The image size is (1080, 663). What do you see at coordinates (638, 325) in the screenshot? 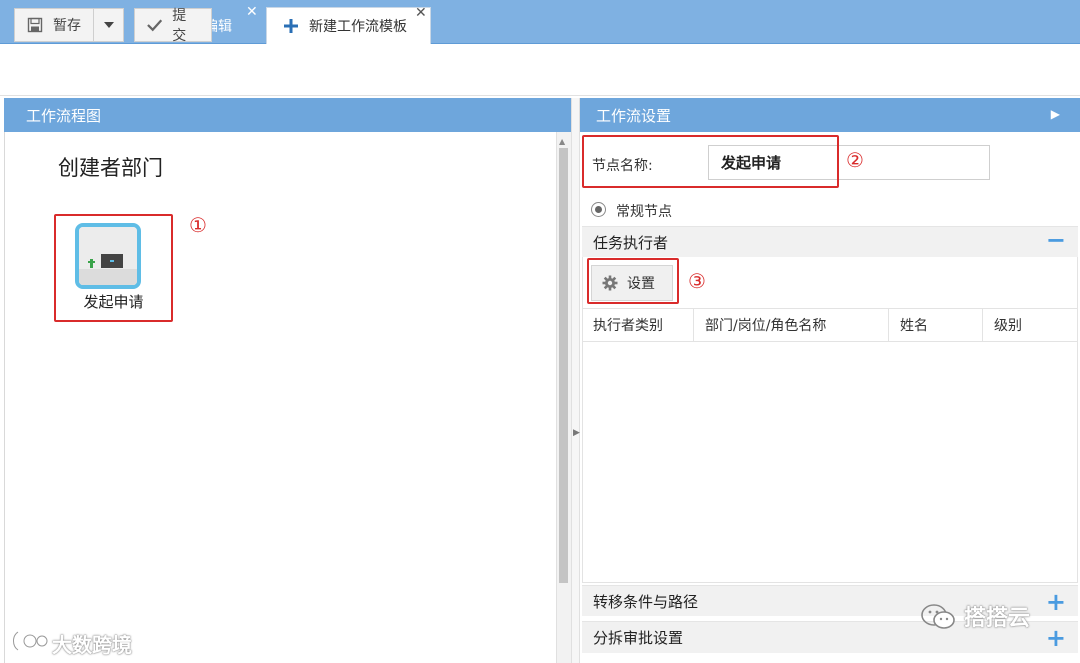
I see `column-header: 执行者类别` at bounding box center [638, 325].